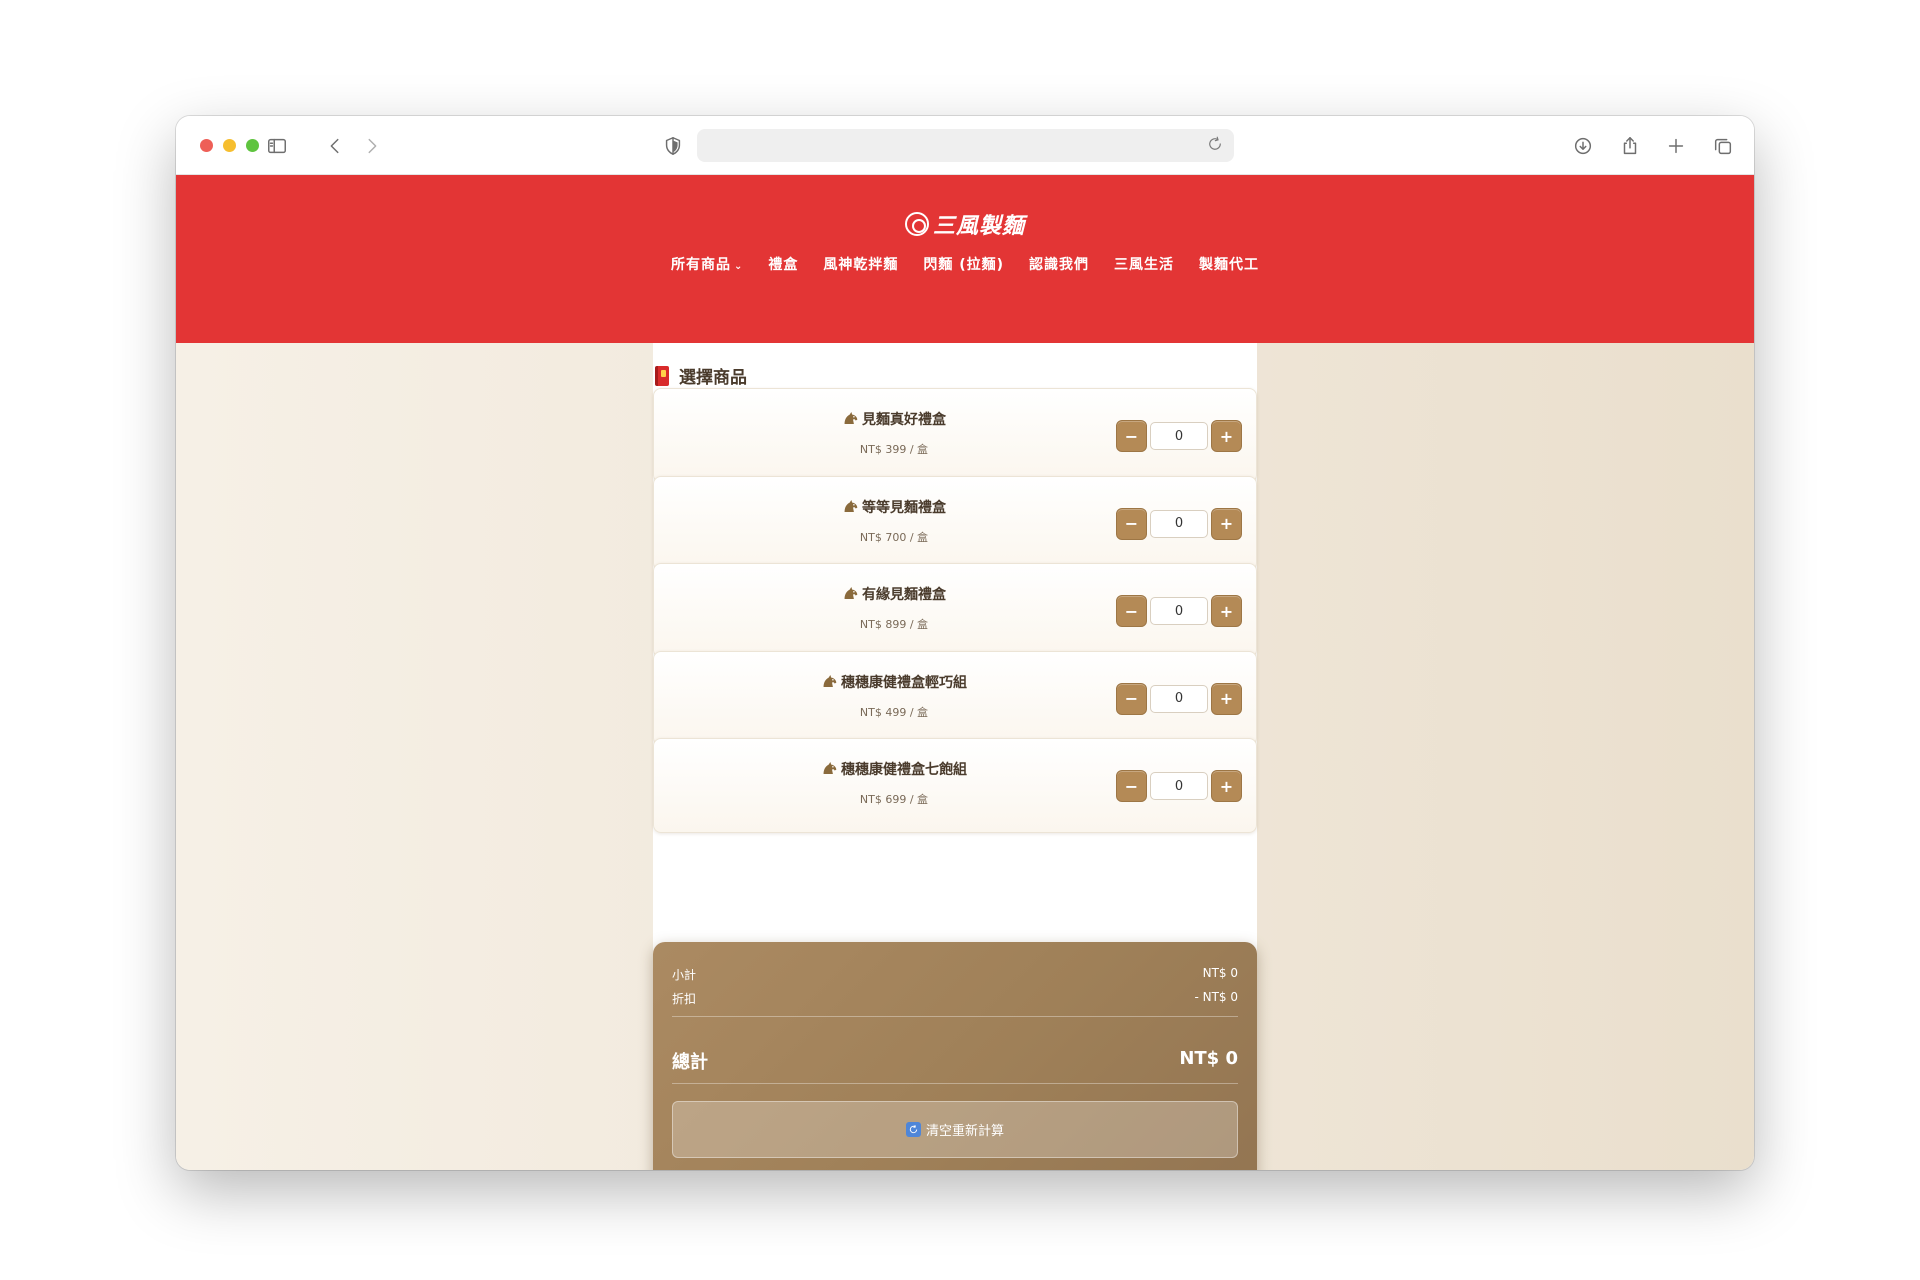 This screenshot has height=1280, width=1920. I want to click on logo-text: 三風製麵, so click(978, 226).